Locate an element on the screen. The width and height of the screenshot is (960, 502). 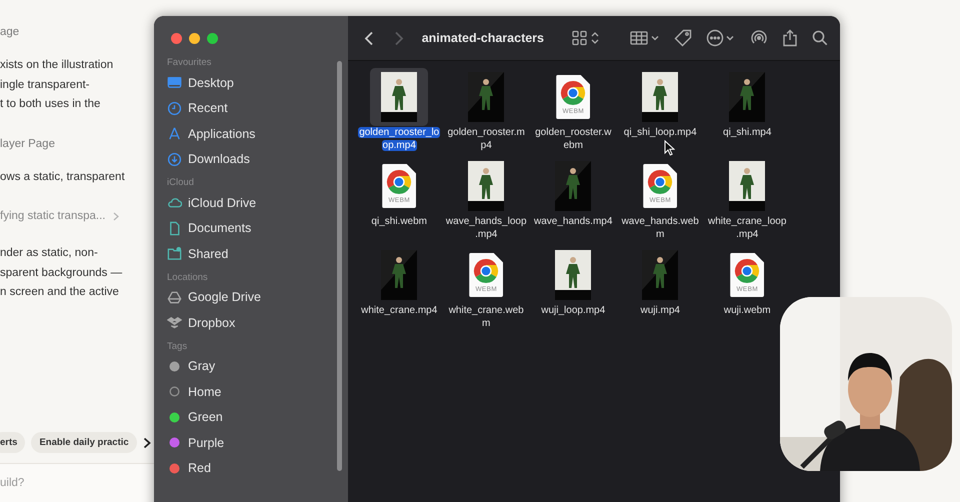
sidebar-item: Shared is located at coordinates (208, 253).